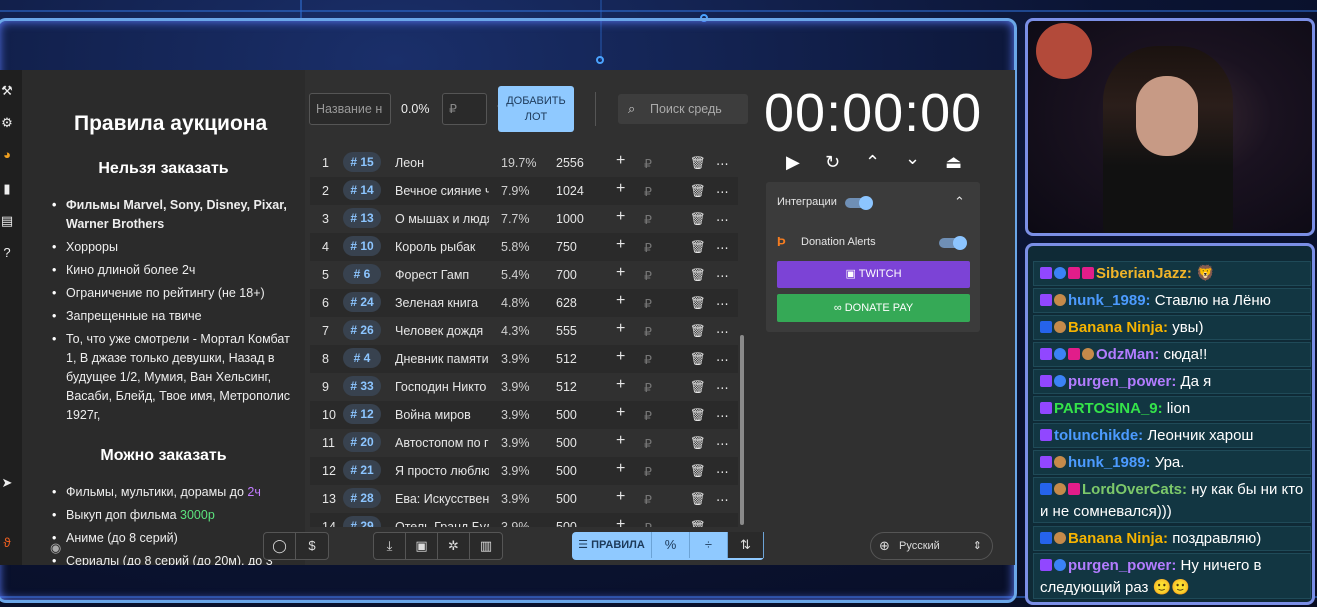  Describe the element at coordinates (524, 191) in the screenshot. I see `table-row: 2 # 14 Вечное сияние ч 7.9% 1024 + ₽ 🗑︎ ⋯` at that location.